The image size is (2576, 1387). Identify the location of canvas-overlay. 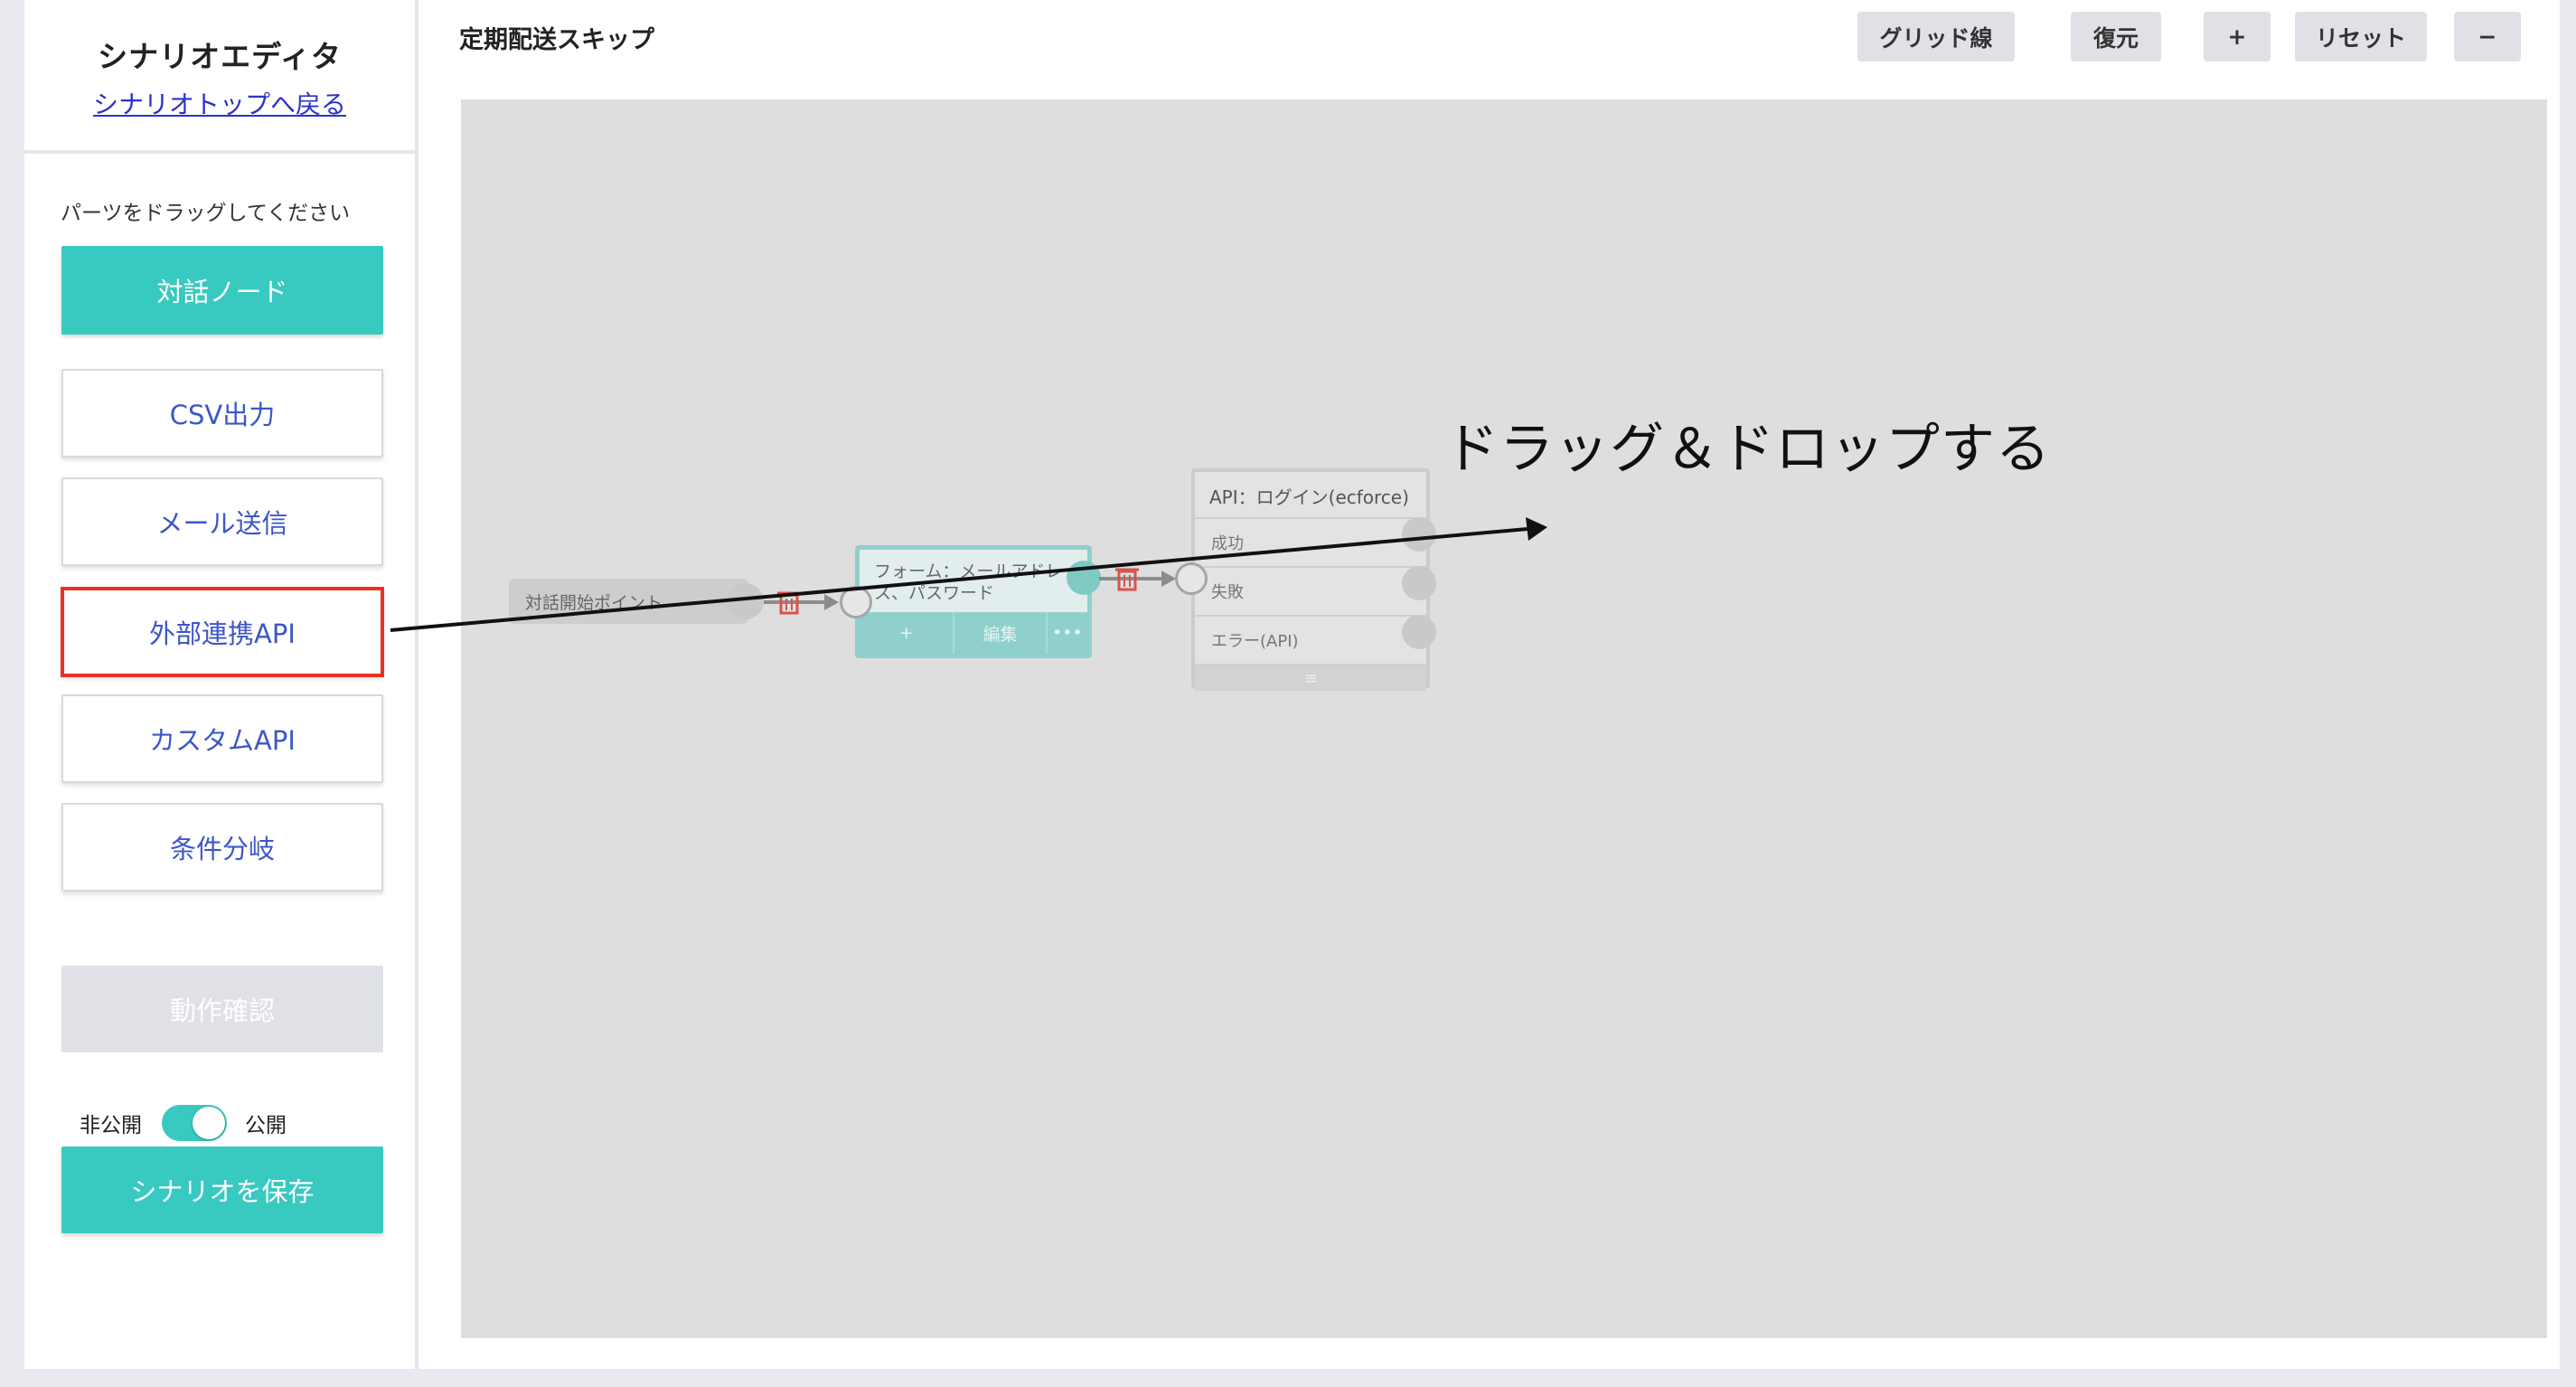
(968, 574).